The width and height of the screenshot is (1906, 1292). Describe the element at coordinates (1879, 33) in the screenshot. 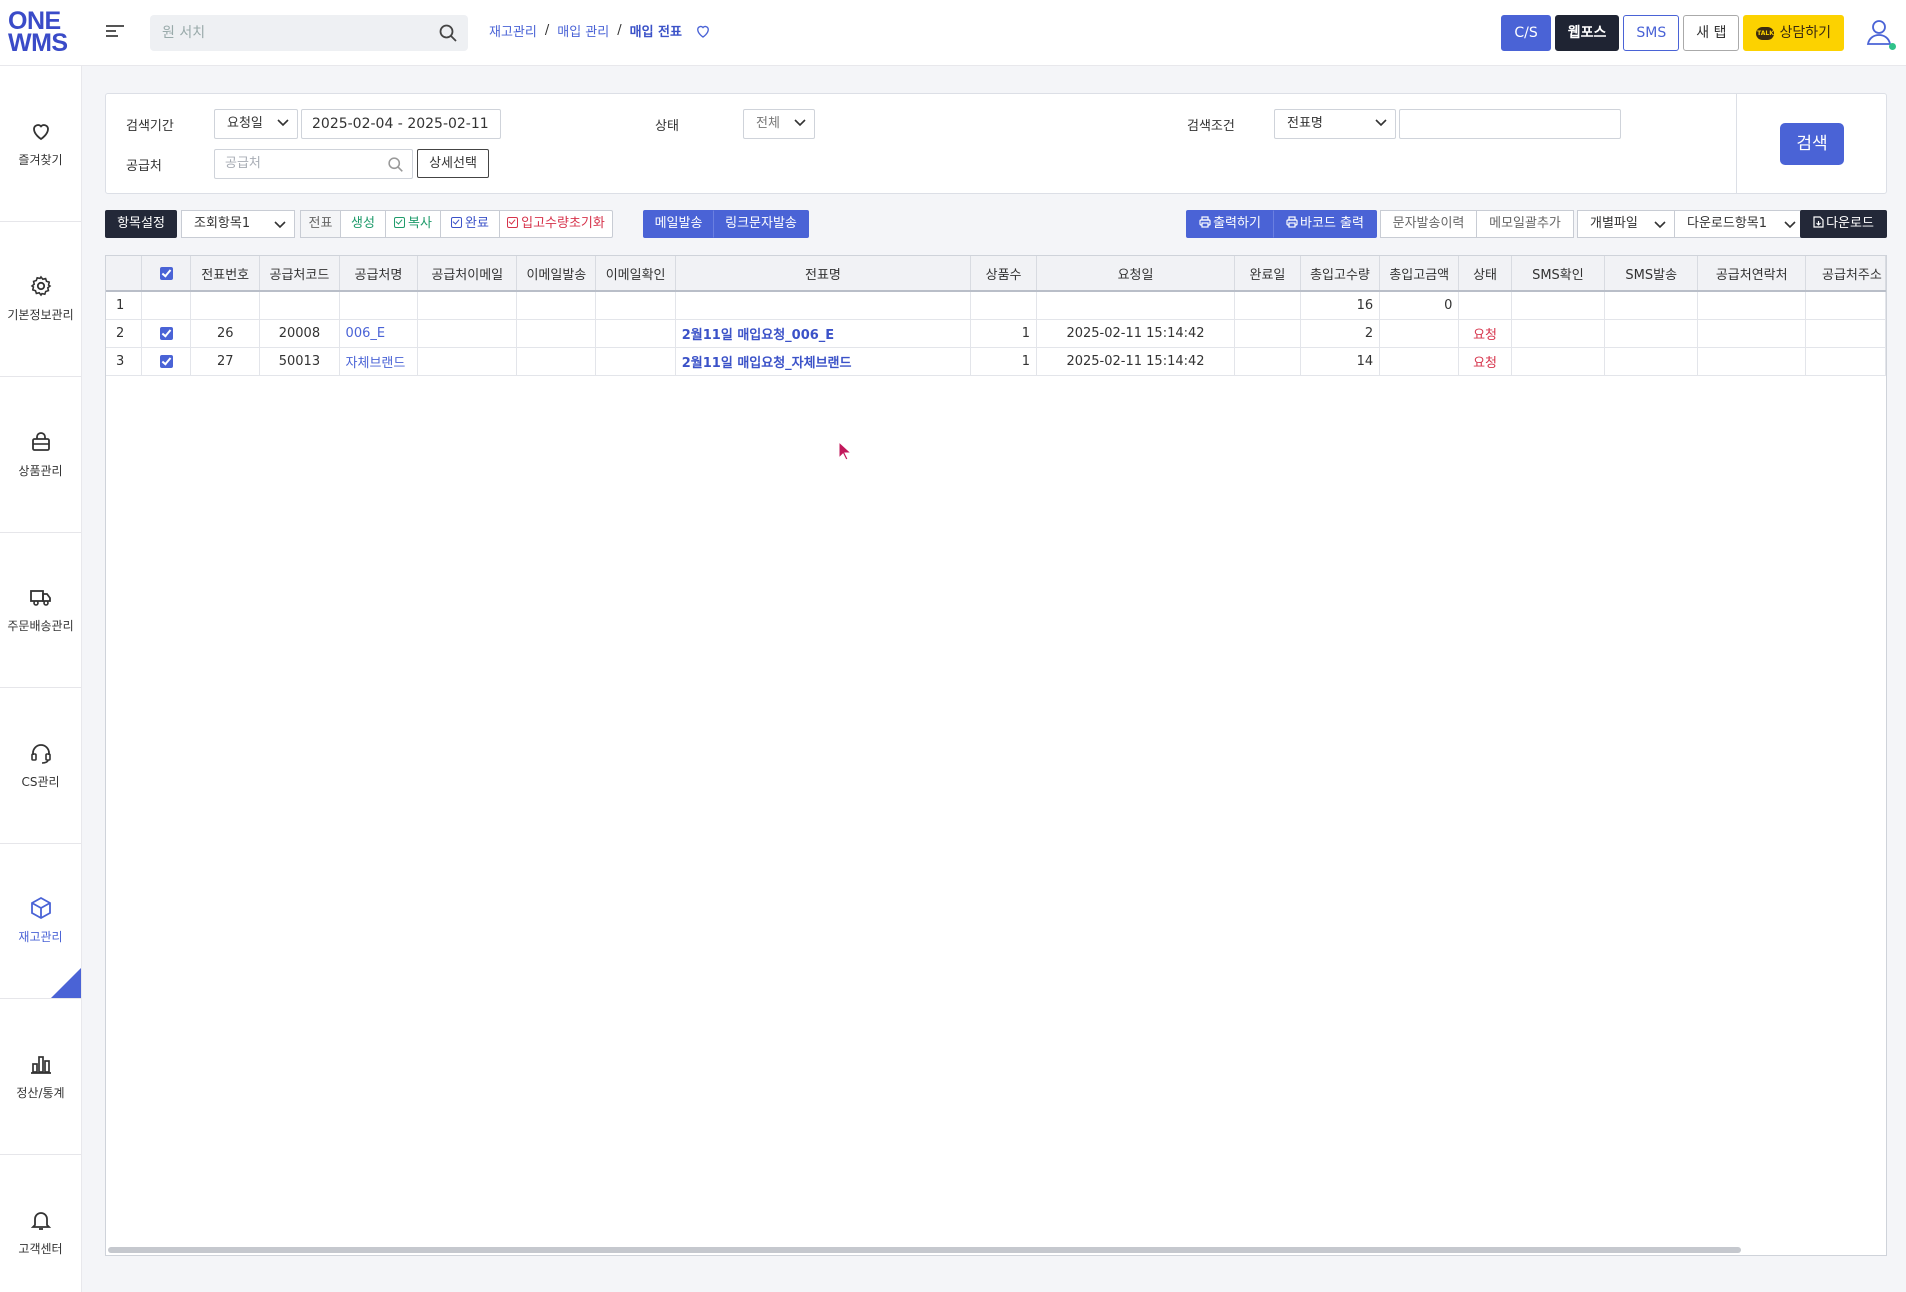

I see `user-icon` at that location.